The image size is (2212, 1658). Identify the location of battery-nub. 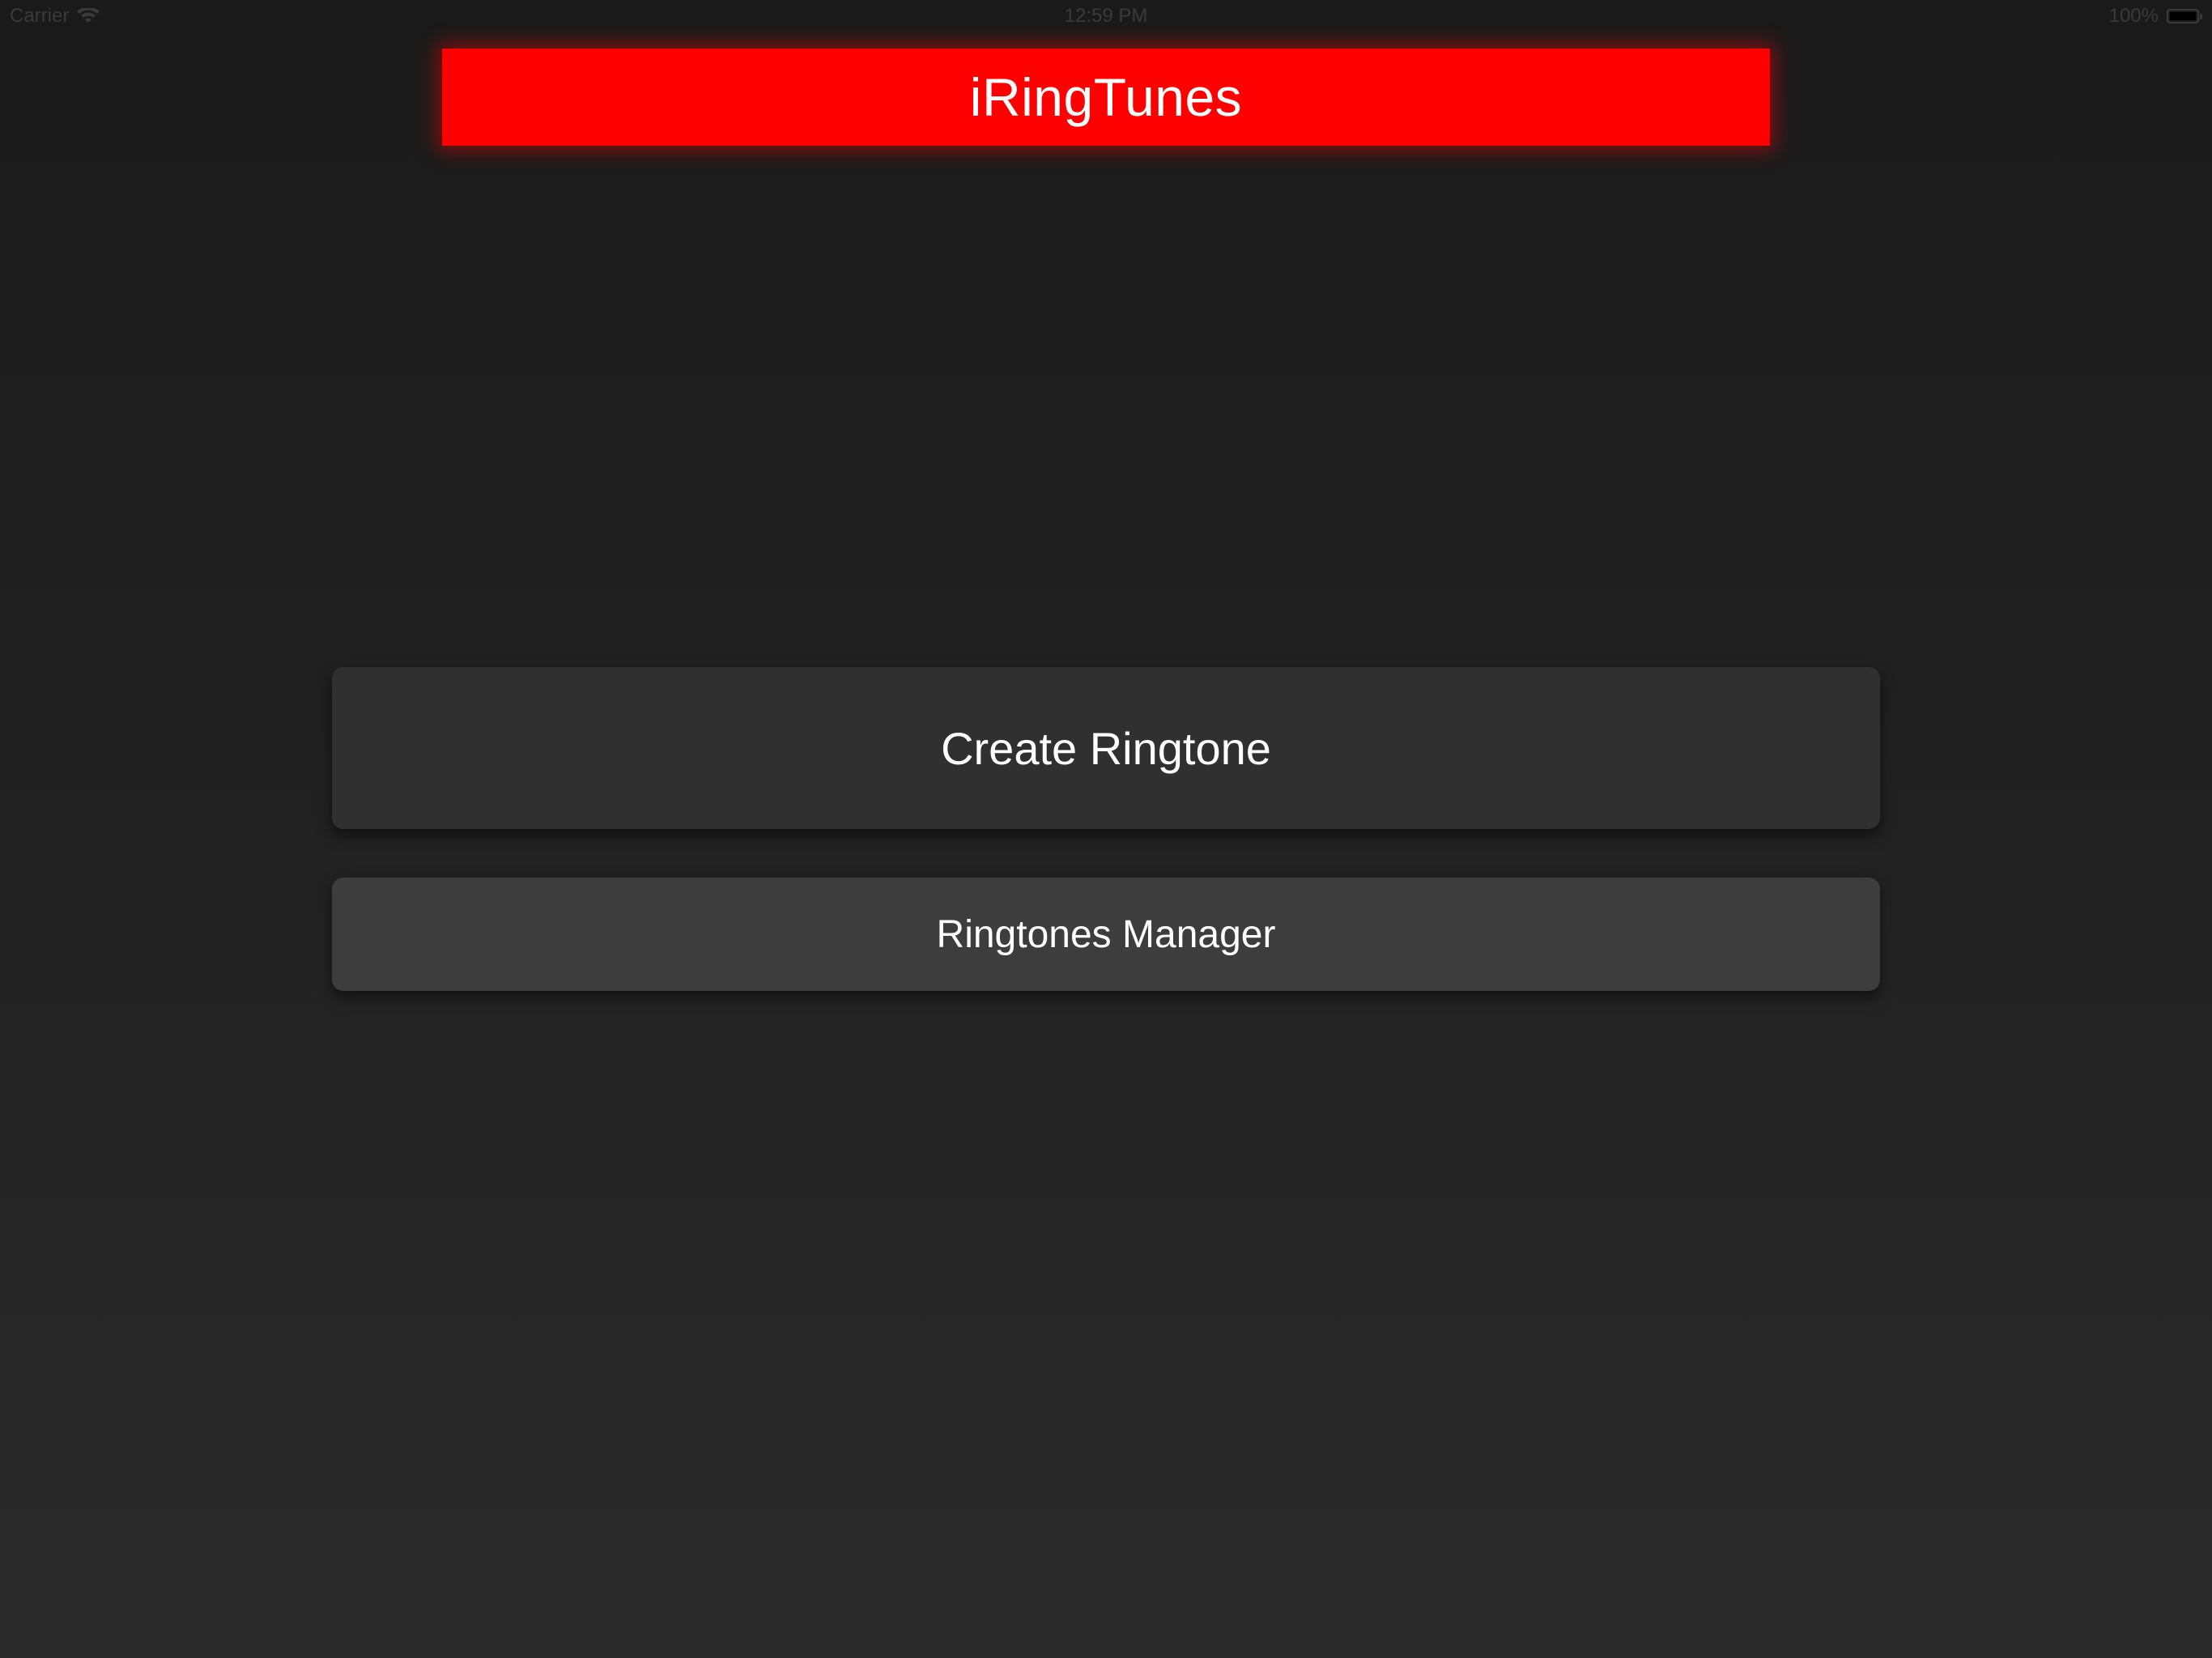
(2201, 16).